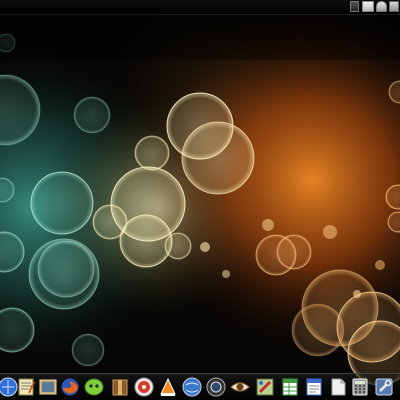  I want to click on paint-icon, so click(265, 387).